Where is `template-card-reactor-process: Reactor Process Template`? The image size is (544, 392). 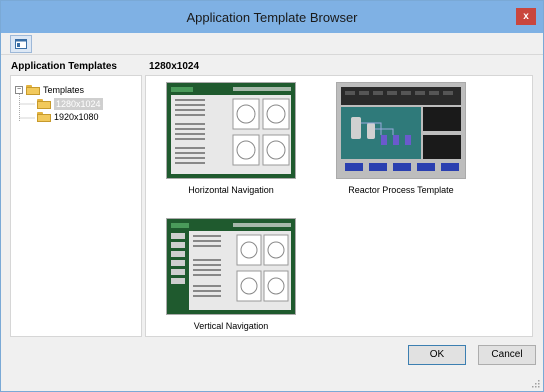 template-card-reactor-process: Reactor Process Template is located at coordinates (401, 142).